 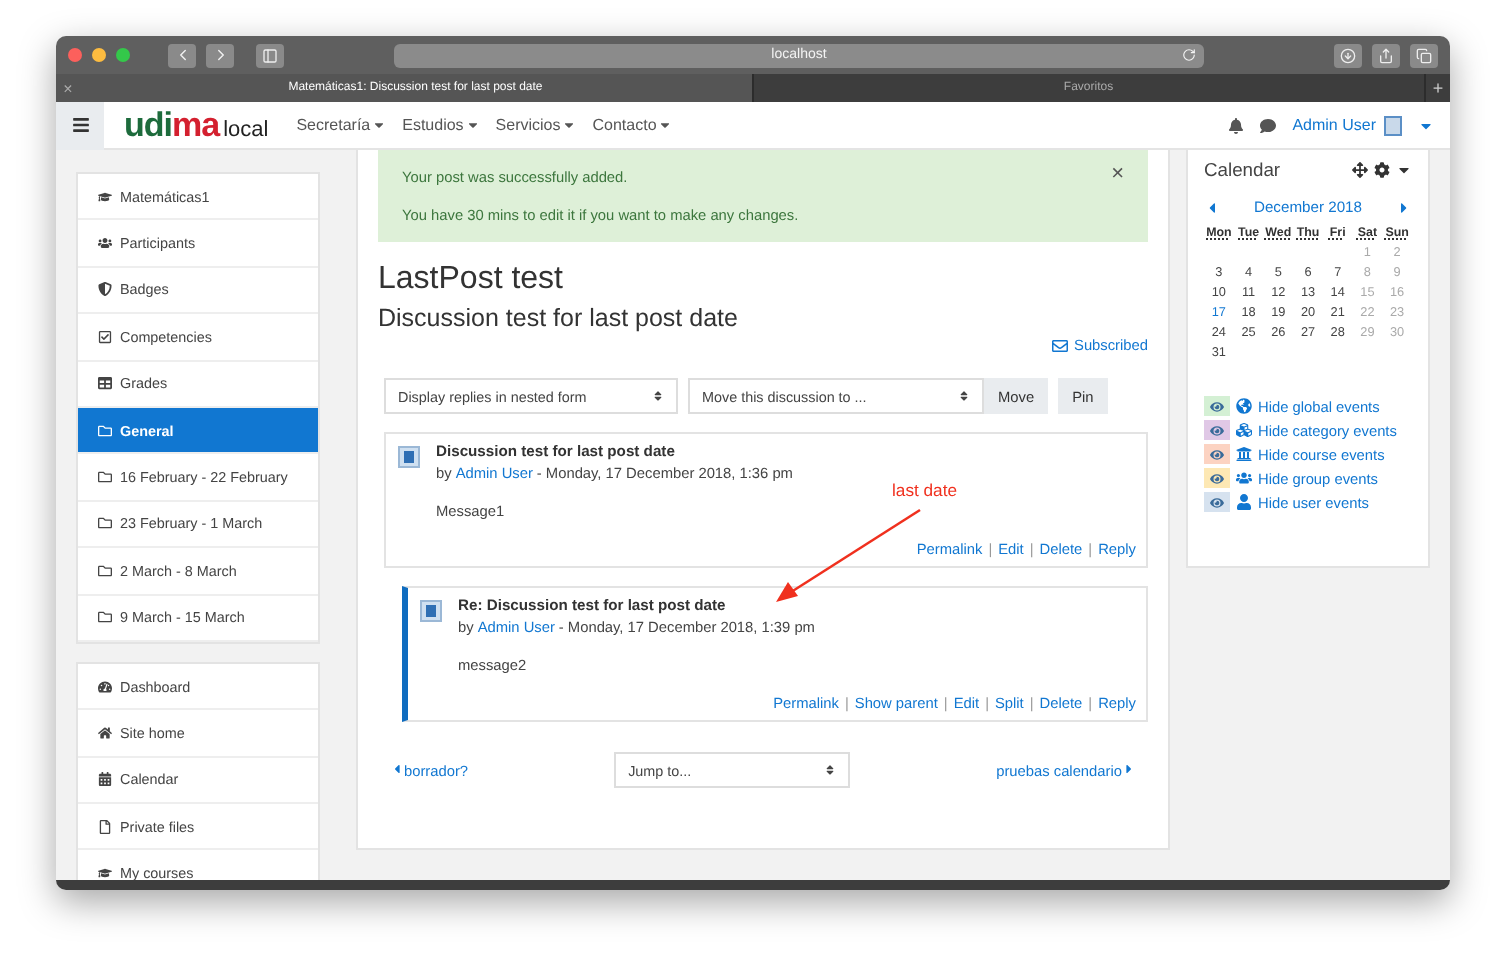 I want to click on forum-title: LastPost test, so click(x=471, y=280).